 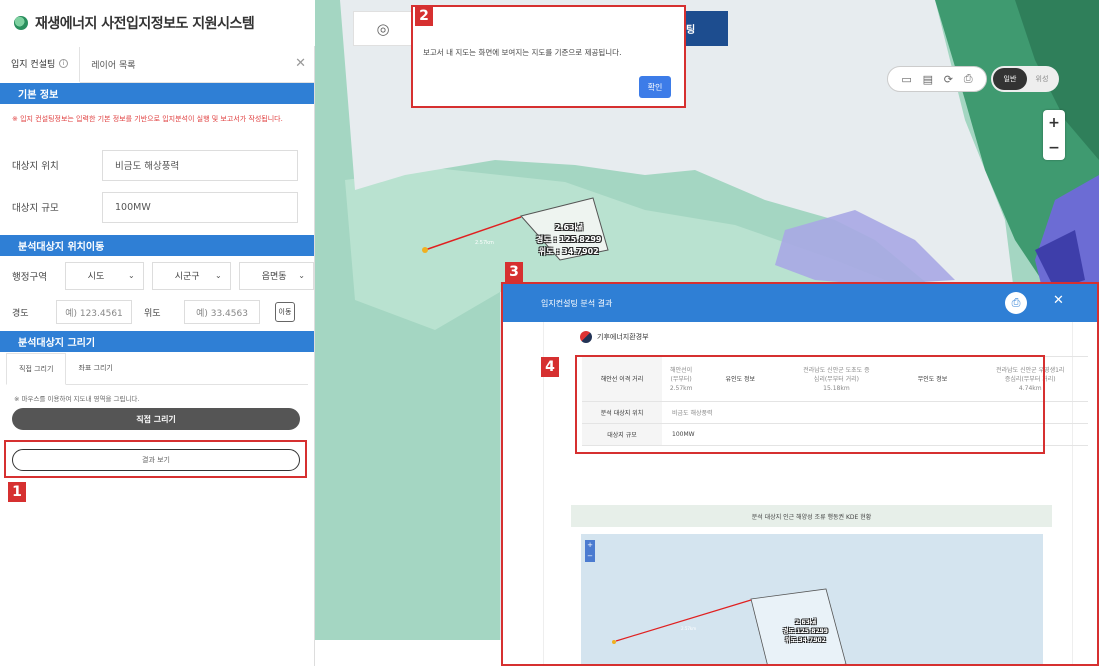 What do you see at coordinates (104, 275) in the screenshot?
I see `sido-select: 시도 ⌄` at bounding box center [104, 275].